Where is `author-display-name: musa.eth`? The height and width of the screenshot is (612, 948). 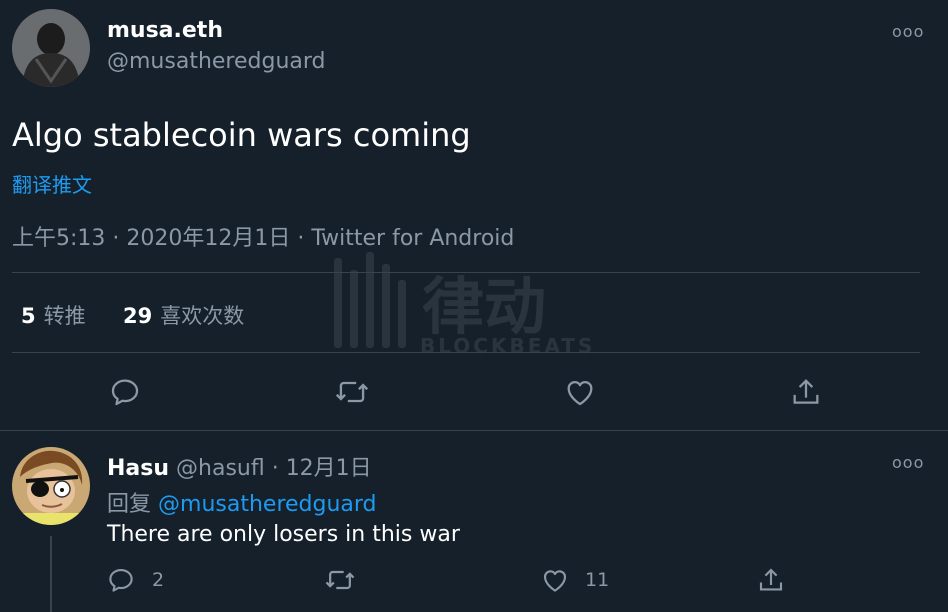
author-display-name: musa.eth is located at coordinates (165, 30).